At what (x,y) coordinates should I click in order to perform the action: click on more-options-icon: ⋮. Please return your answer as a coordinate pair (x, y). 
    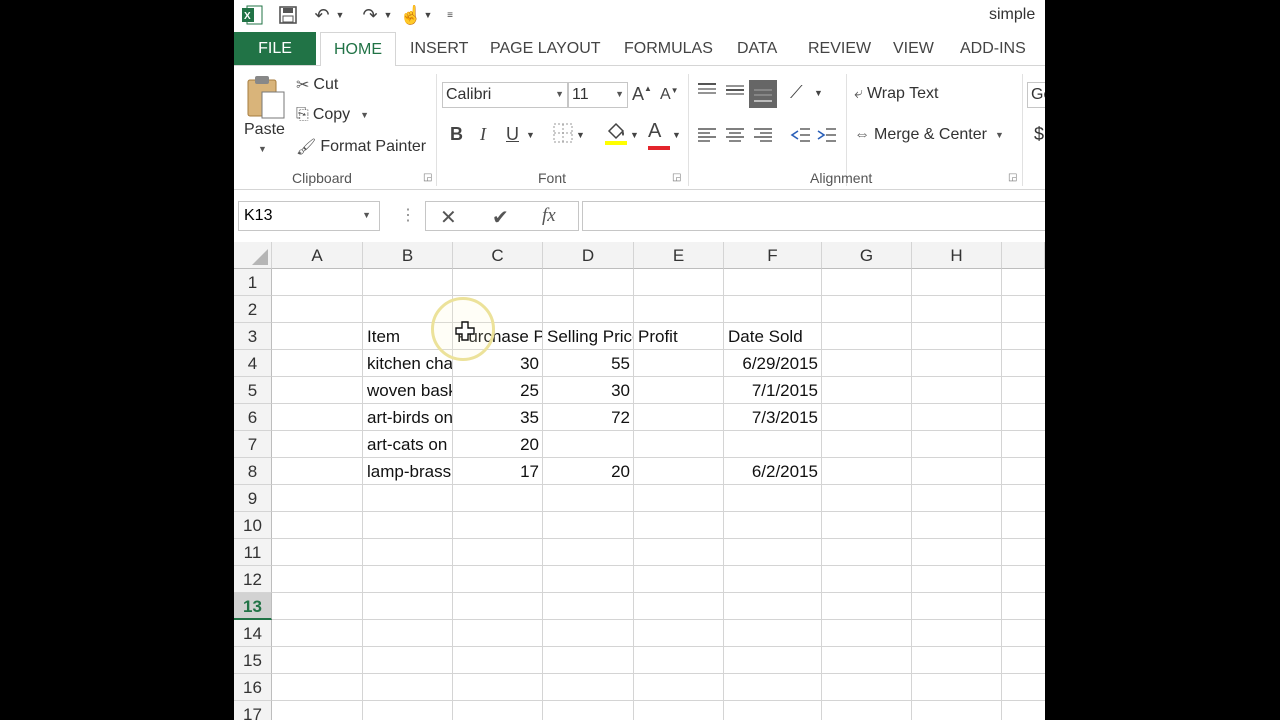
    Looking at the image, I should click on (408, 215).